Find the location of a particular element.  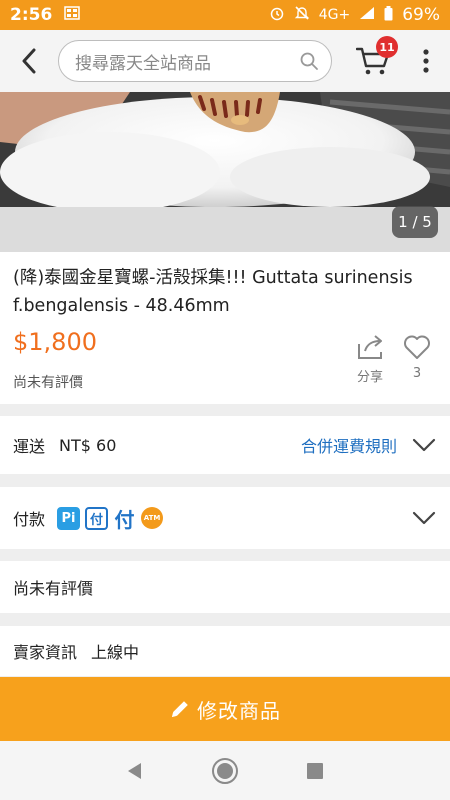

heart-icon is located at coordinates (417, 347).